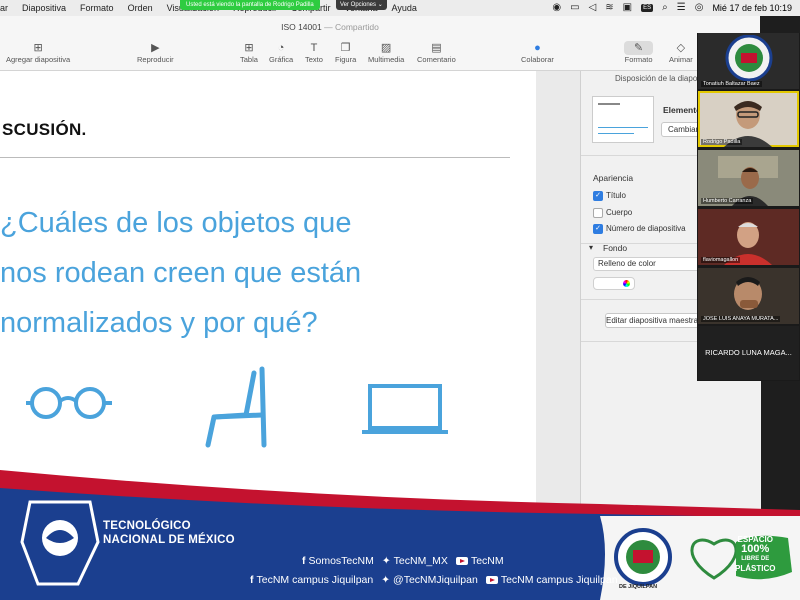  I want to click on text-button: T Texto, so click(314, 52).